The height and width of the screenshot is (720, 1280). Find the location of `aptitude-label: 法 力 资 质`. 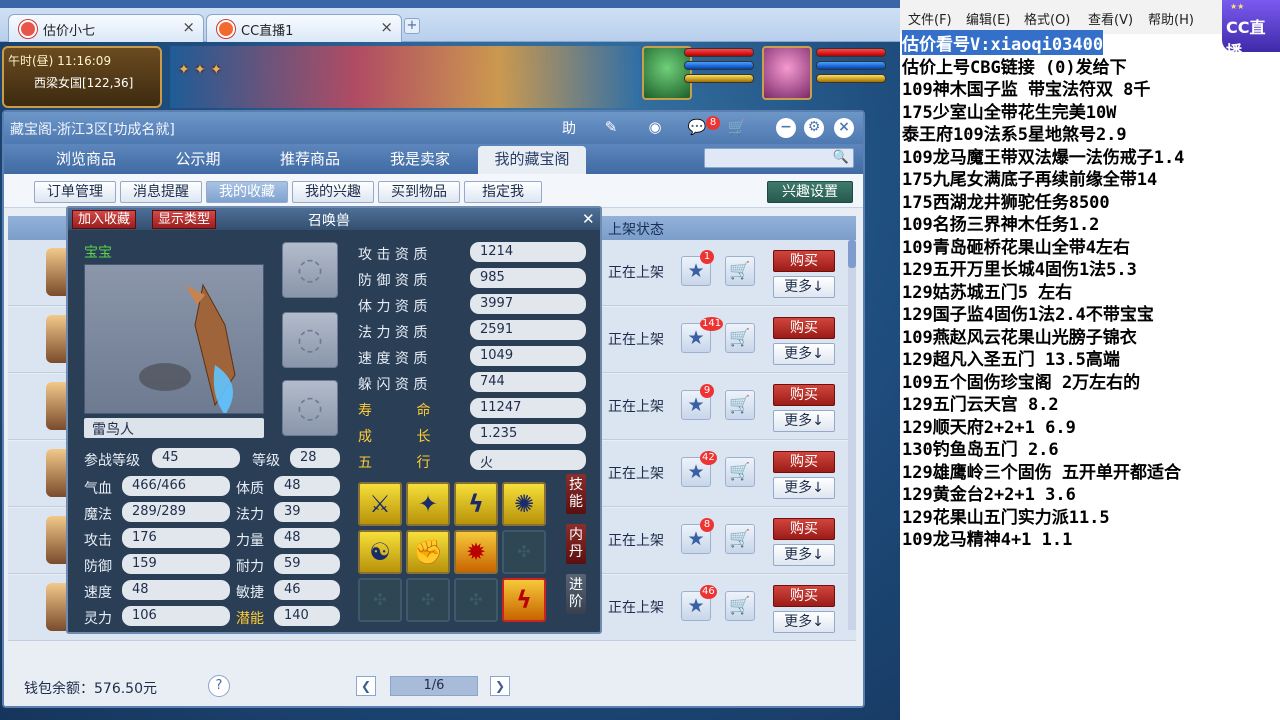

aptitude-label: 法 力 资 质 is located at coordinates (393, 333).